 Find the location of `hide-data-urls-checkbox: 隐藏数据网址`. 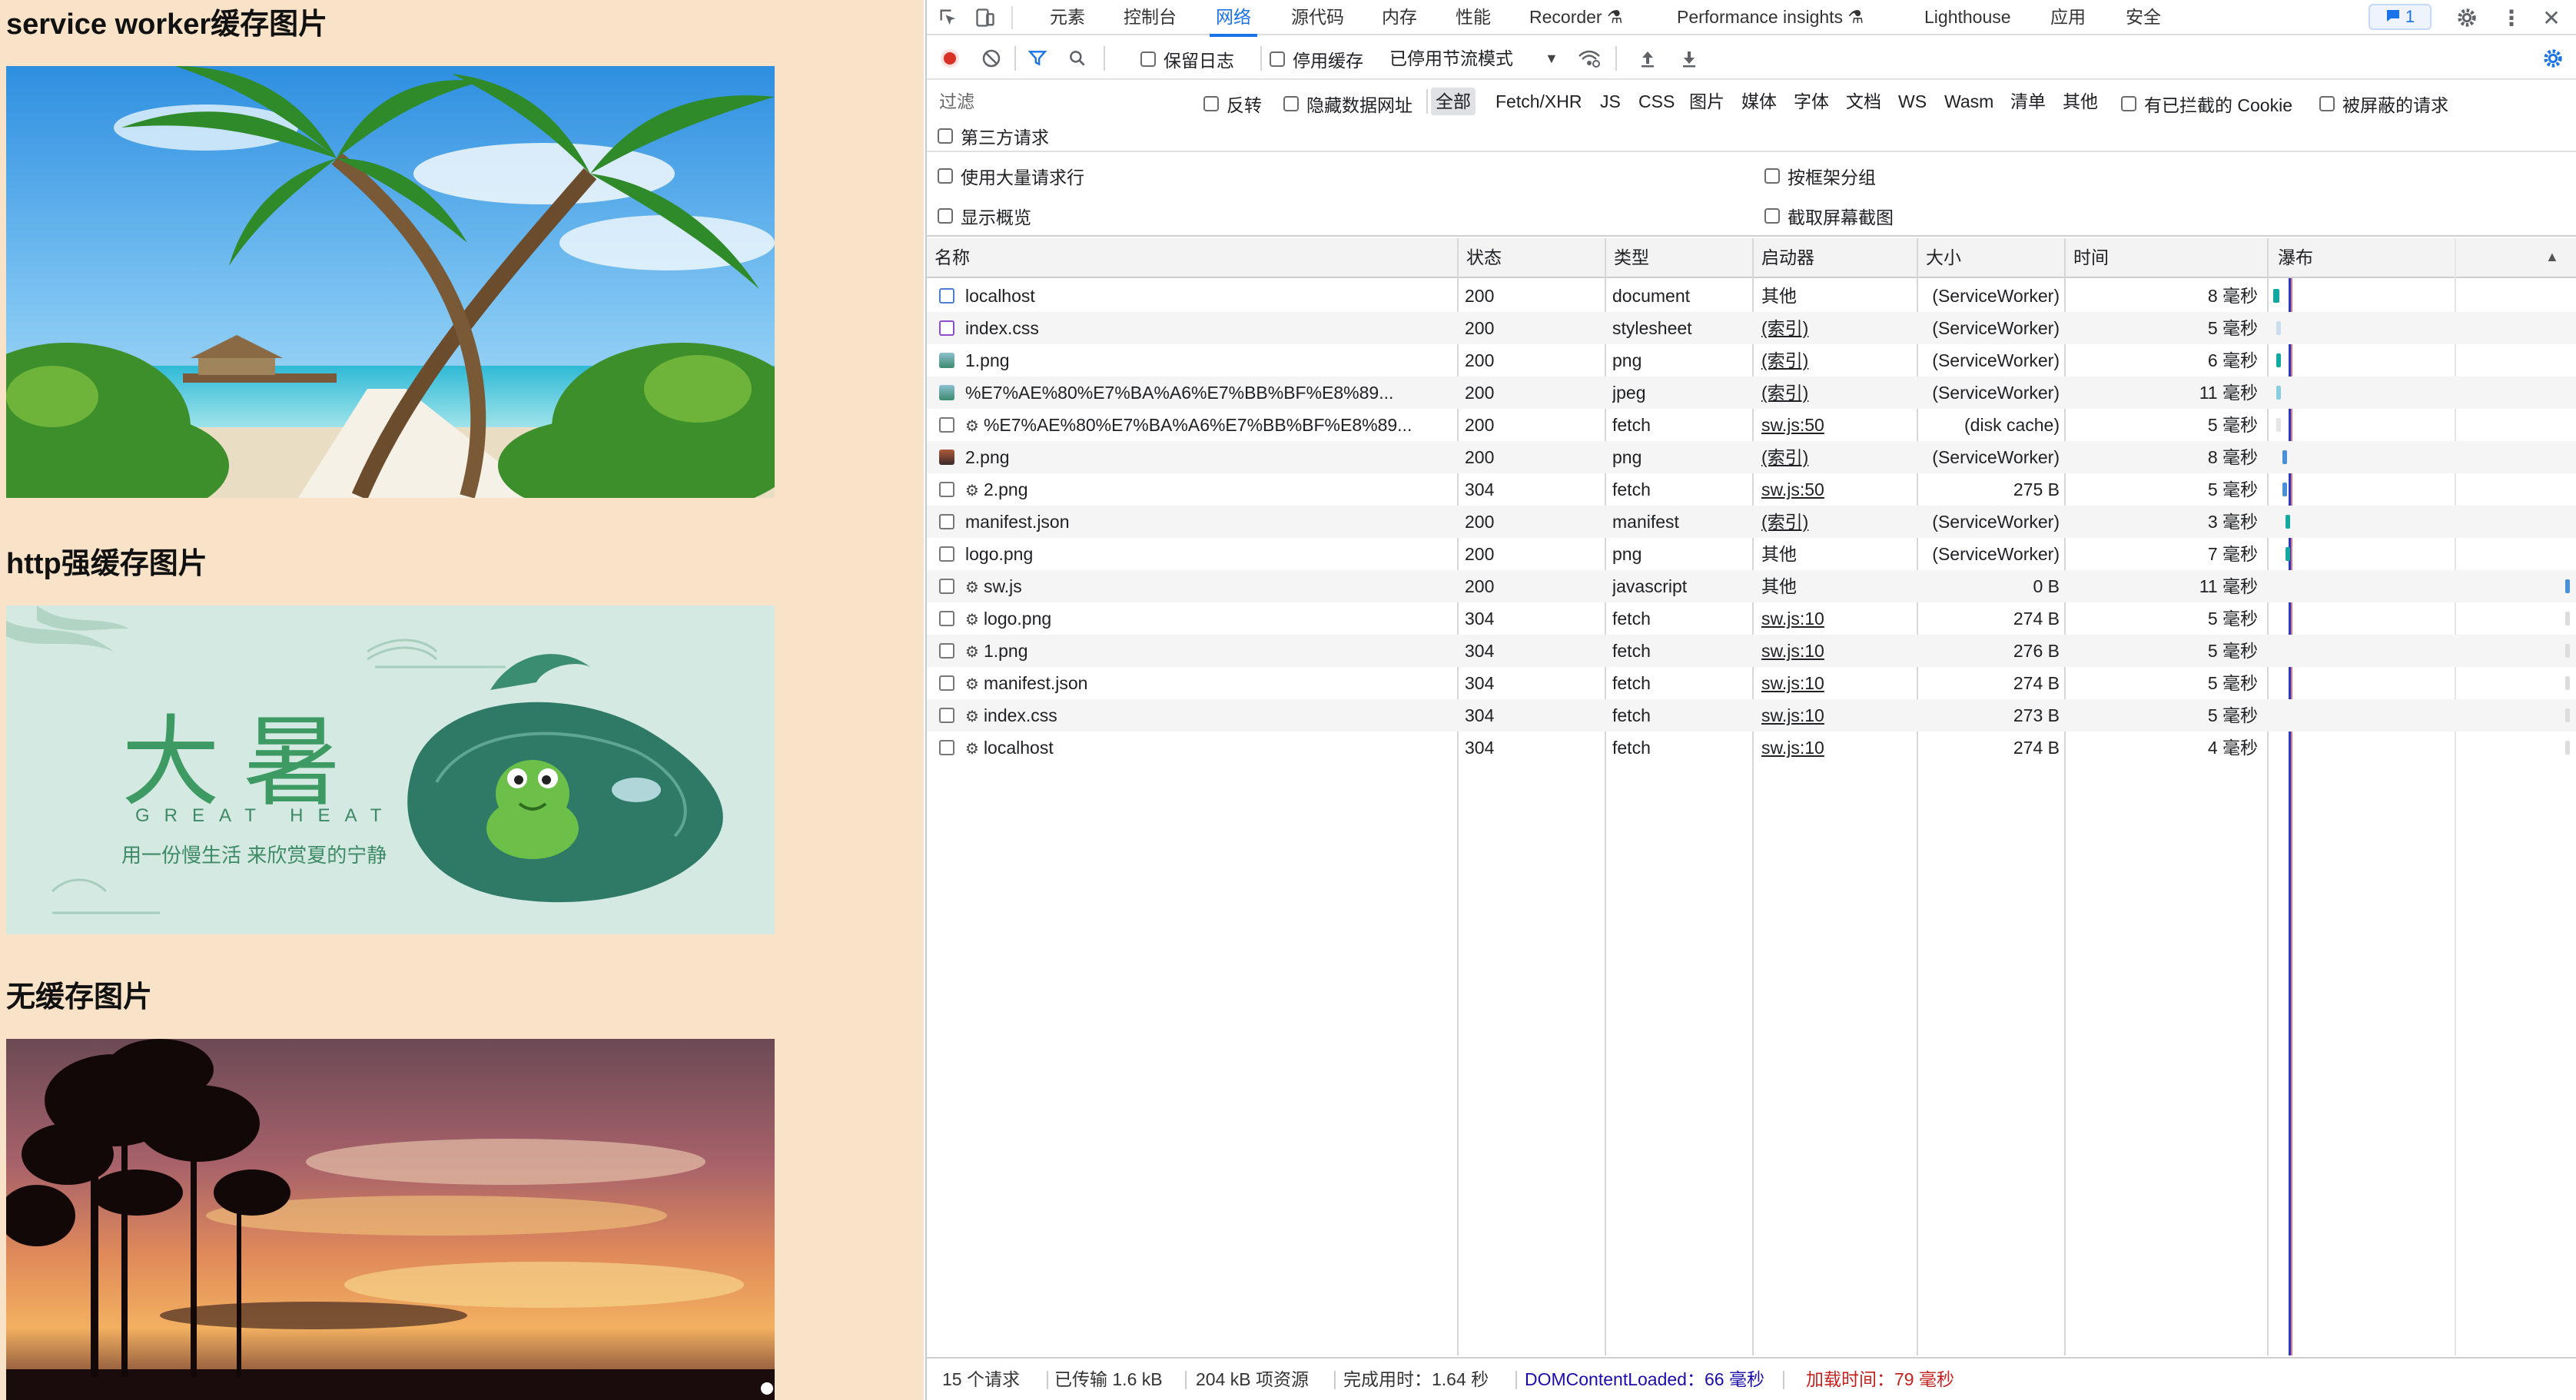

hide-data-urls-checkbox: 隐藏数据网址 is located at coordinates (1347, 104).